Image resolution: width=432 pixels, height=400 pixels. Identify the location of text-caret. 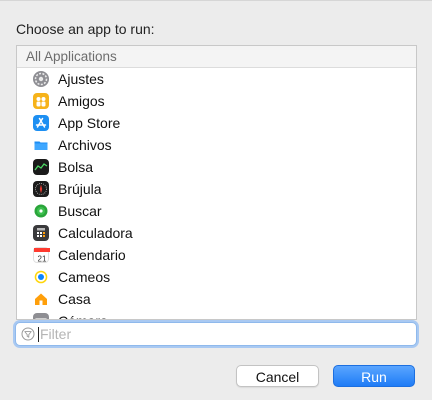
(38, 334).